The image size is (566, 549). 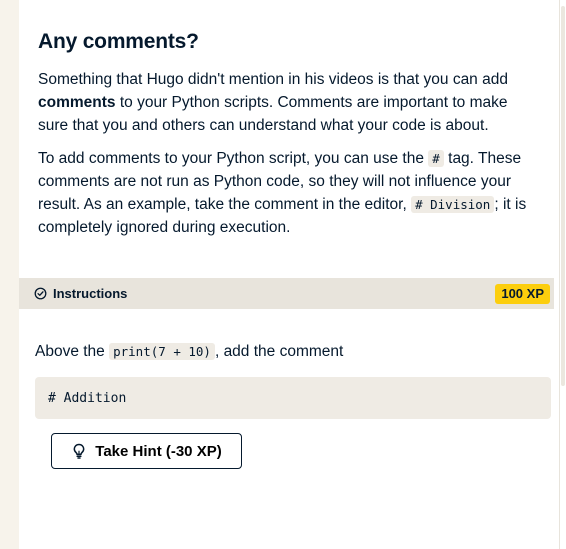 I want to click on take-hint-button: Take Hint (-30 XP), so click(x=146, y=451).